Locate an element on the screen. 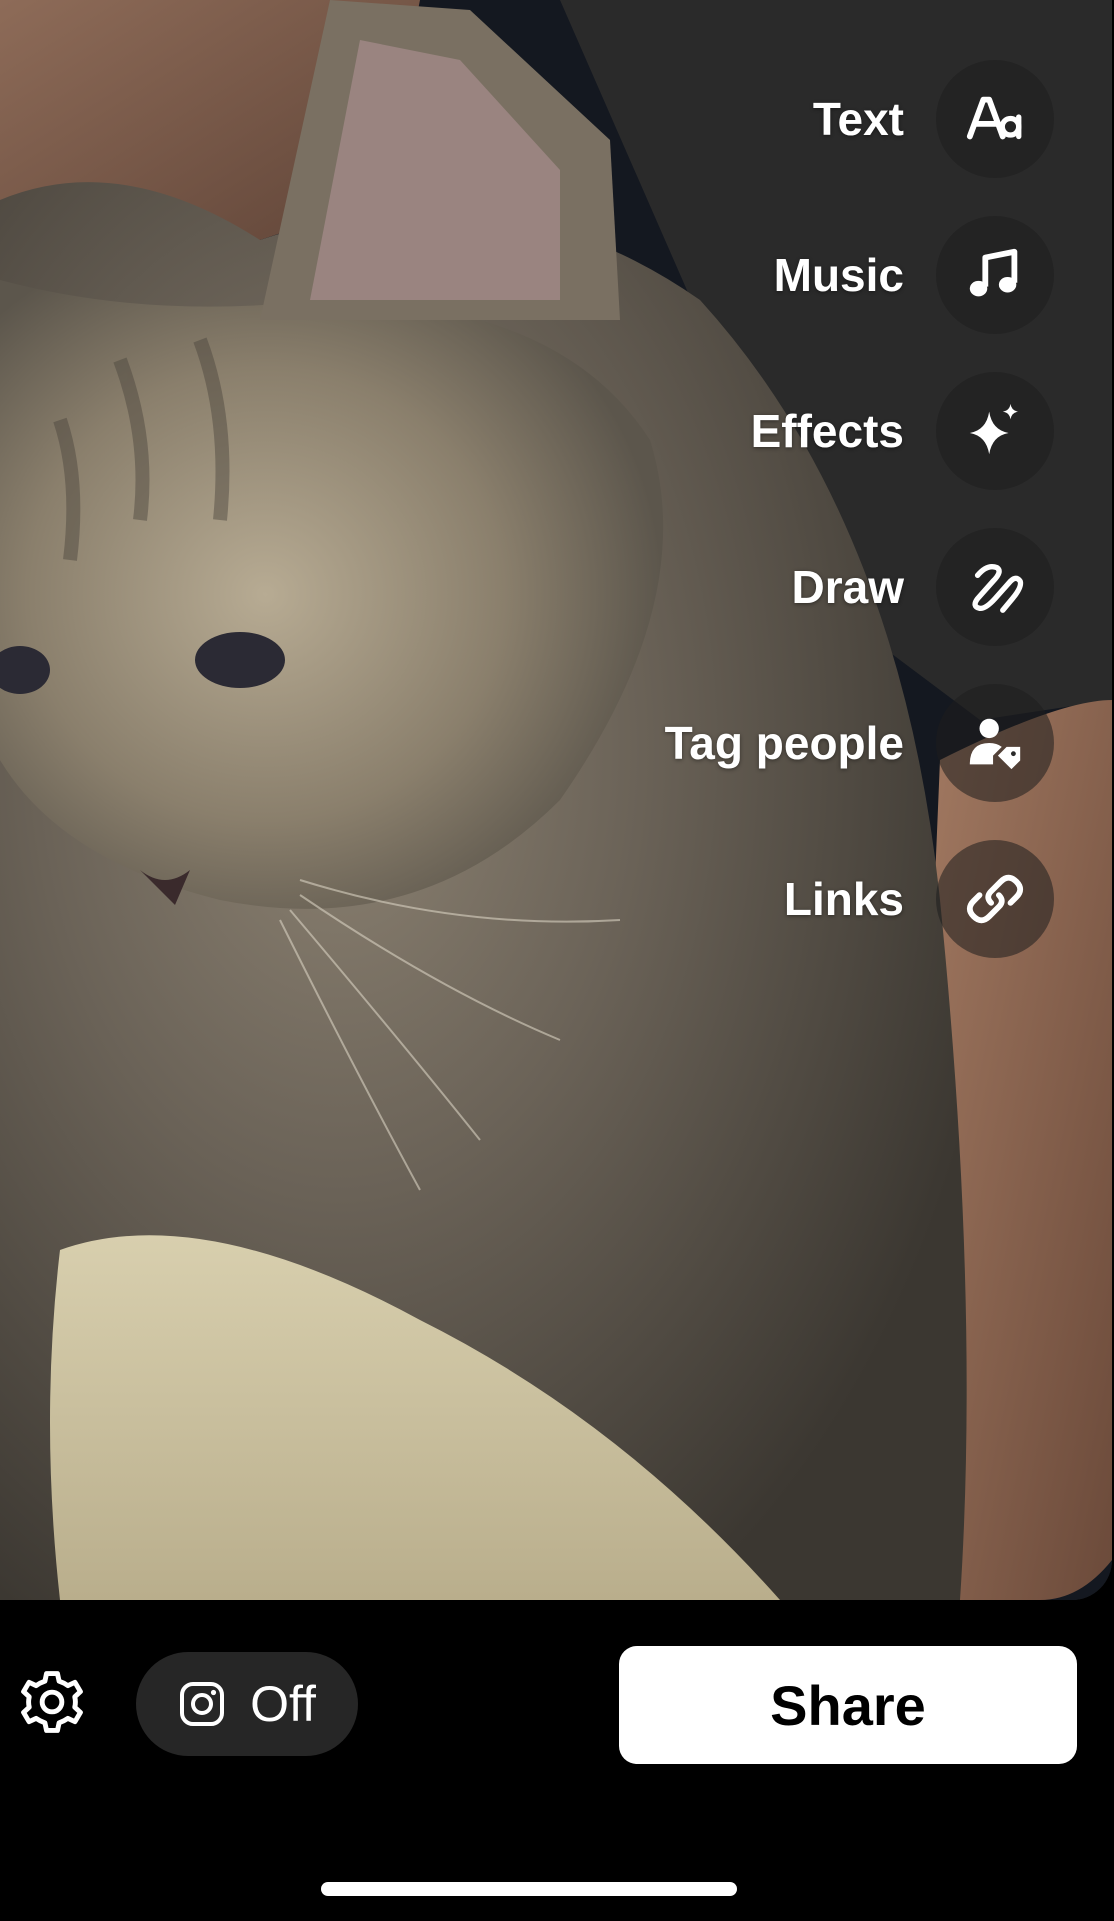  home-indicator is located at coordinates (529, 1889).